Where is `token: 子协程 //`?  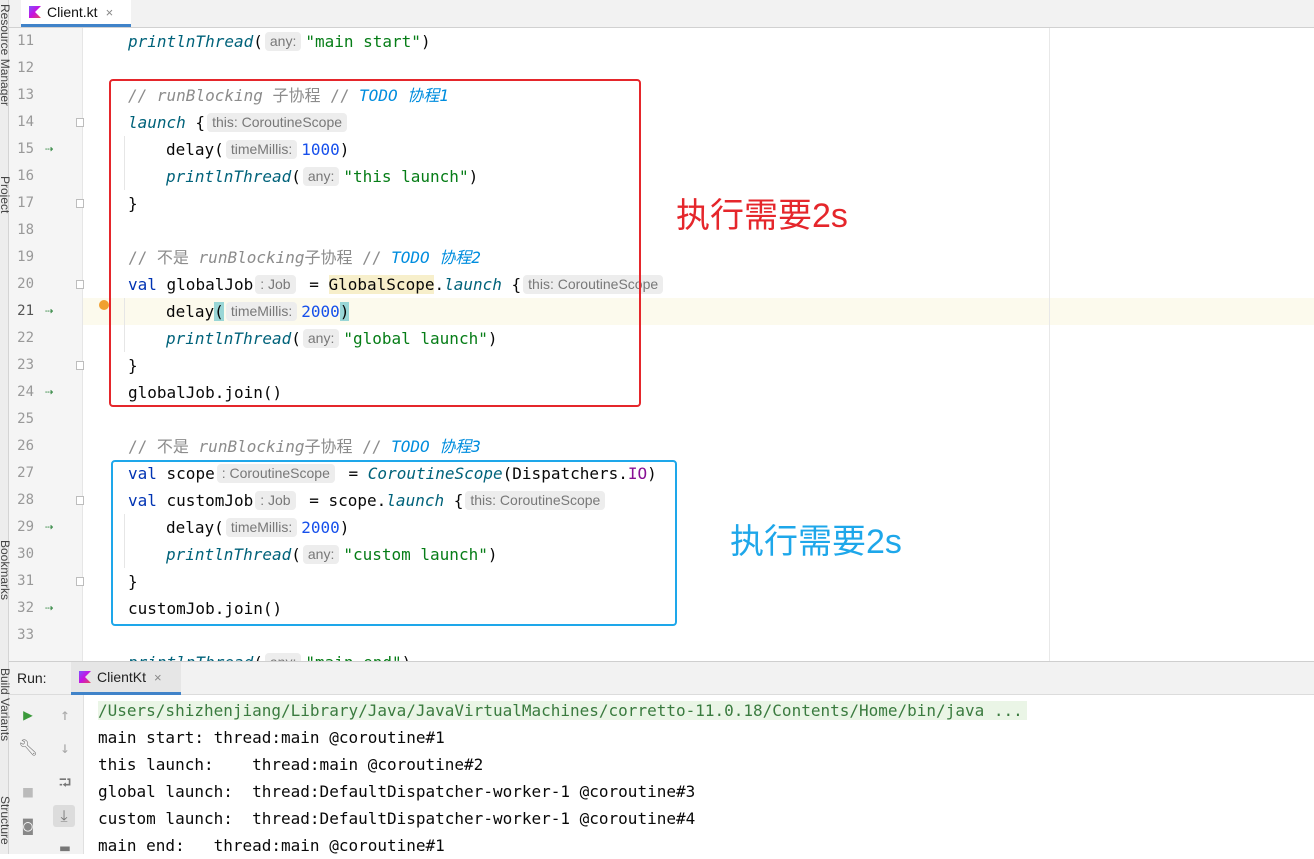 token: 子协程 // is located at coordinates (348, 446).